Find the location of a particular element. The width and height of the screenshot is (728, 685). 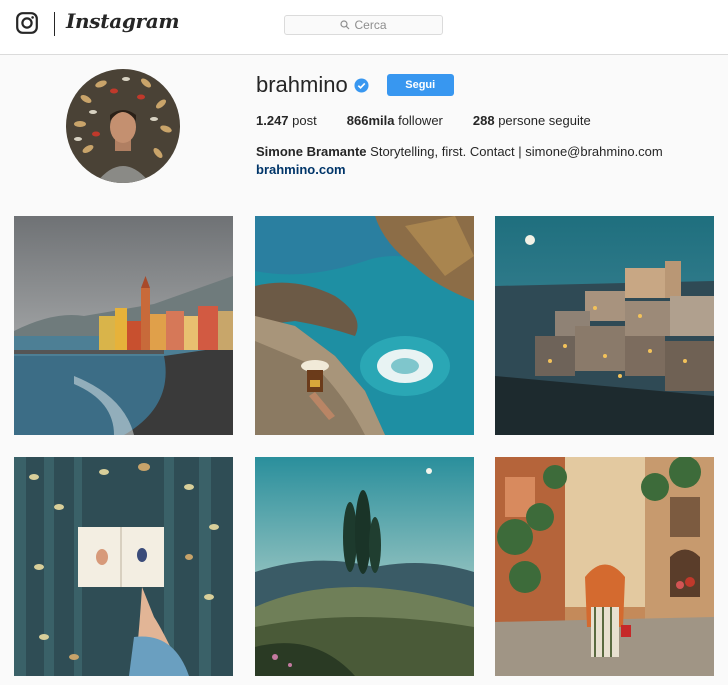

search-icon is located at coordinates (345, 25).